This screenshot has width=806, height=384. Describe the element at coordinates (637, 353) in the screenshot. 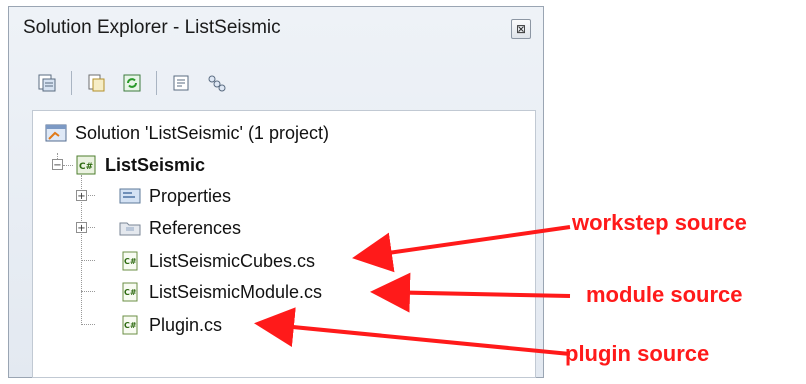

I see `annotation-plugin-source: plugin source` at that location.